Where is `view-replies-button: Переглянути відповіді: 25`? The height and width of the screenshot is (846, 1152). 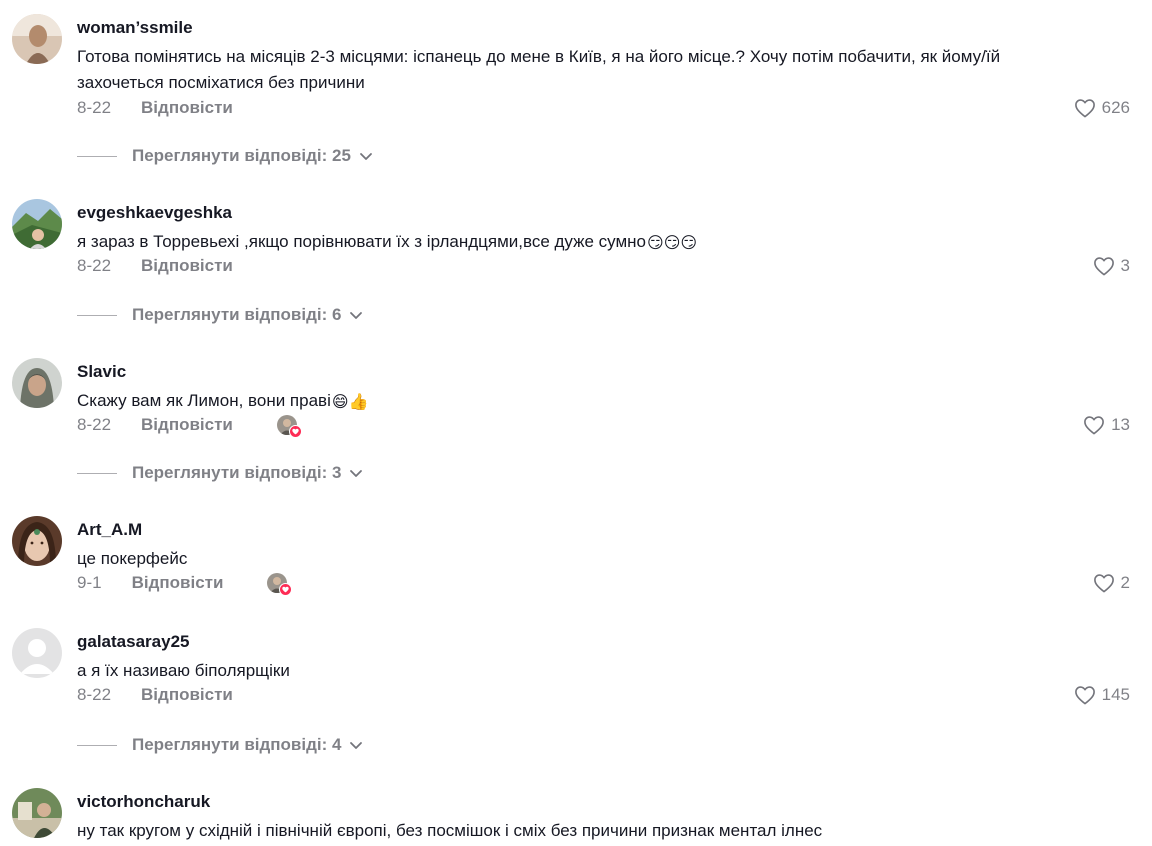
view-replies-button: Переглянути відповіді: 25 is located at coordinates (225, 156).